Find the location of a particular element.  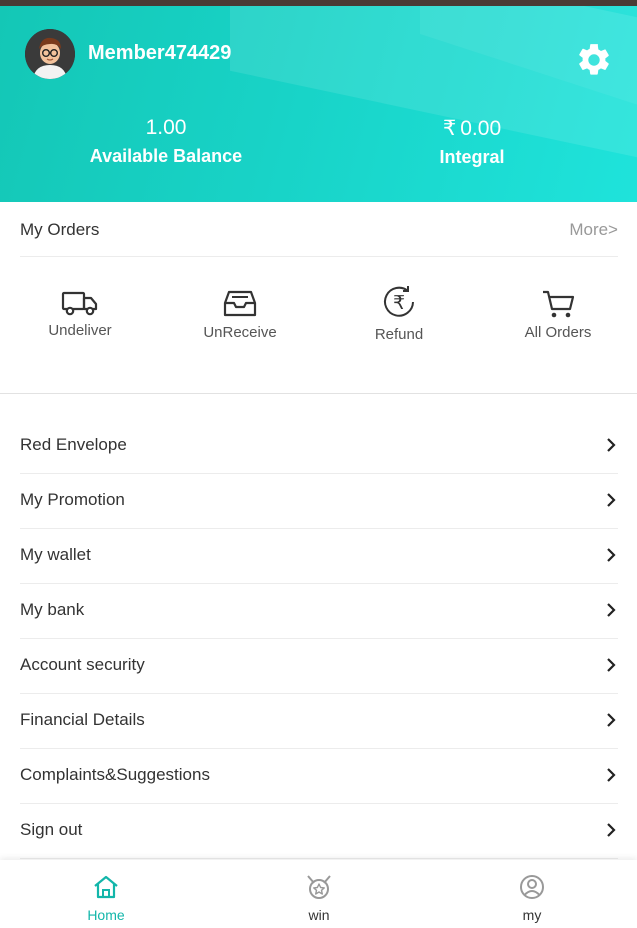

order-all: All Orders is located at coordinates (558, 315).